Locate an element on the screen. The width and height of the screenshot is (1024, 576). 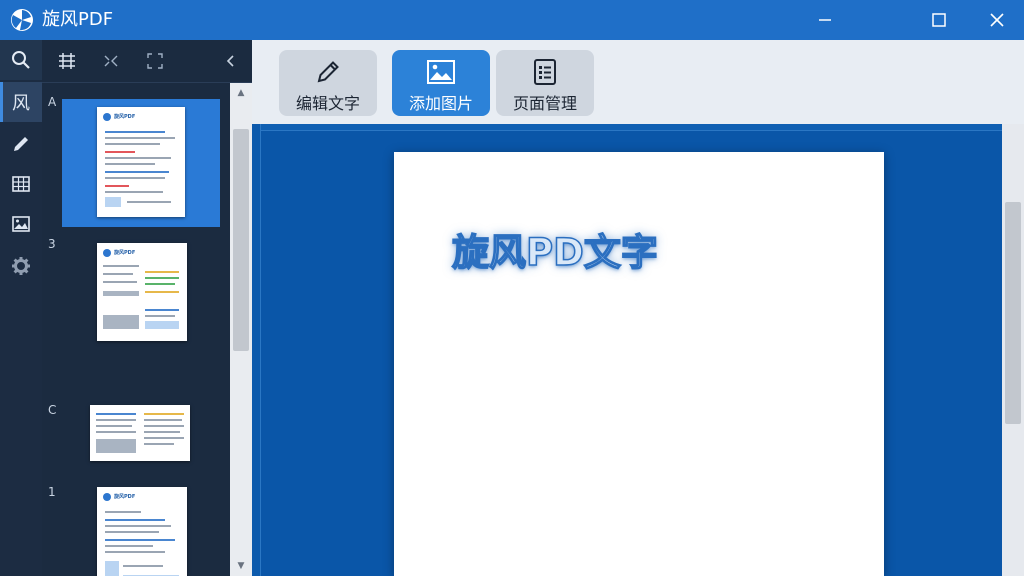
thumbnail-number: C is located at coordinates (52, 410).